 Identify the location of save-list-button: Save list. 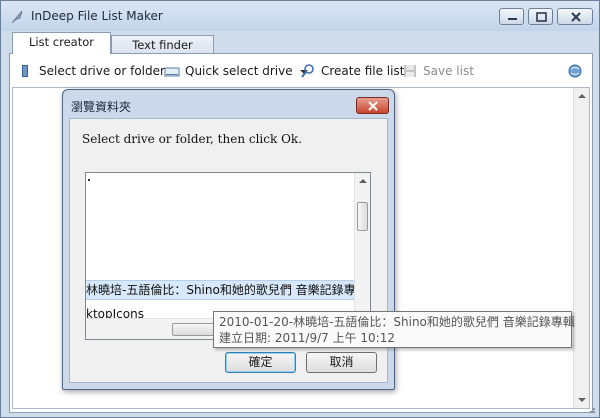
(438, 71).